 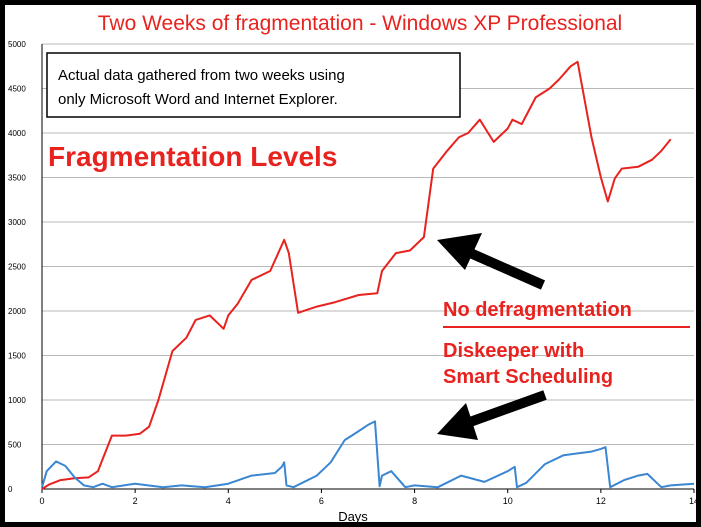 What do you see at coordinates (17, 133) in the screenshot?
I see `y-tick-label: 4000` at bounding box center [17, 133].